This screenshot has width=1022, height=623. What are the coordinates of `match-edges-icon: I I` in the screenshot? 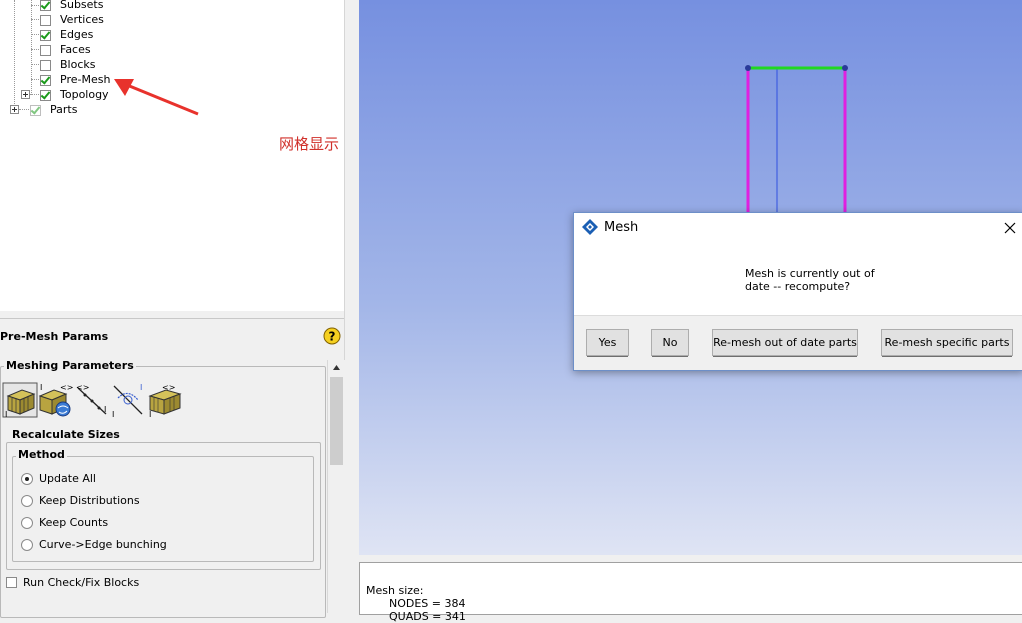 It's located at (128, 400).